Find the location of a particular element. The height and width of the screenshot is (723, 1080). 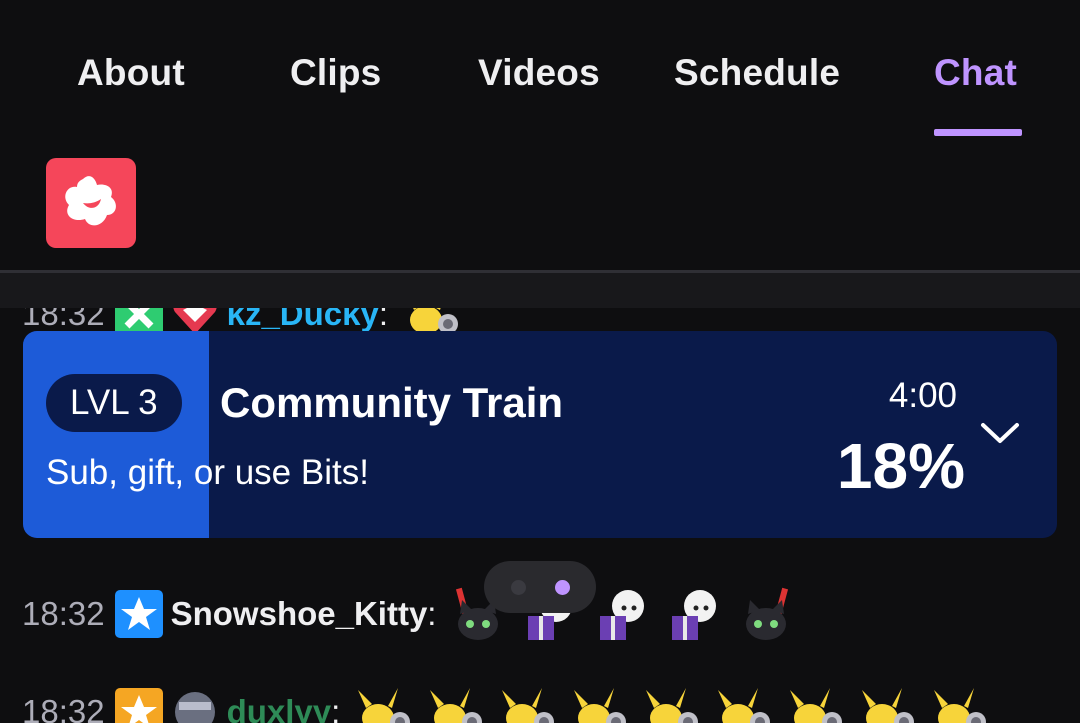

chevron-down-icon is located at coordinates (1000, 434).